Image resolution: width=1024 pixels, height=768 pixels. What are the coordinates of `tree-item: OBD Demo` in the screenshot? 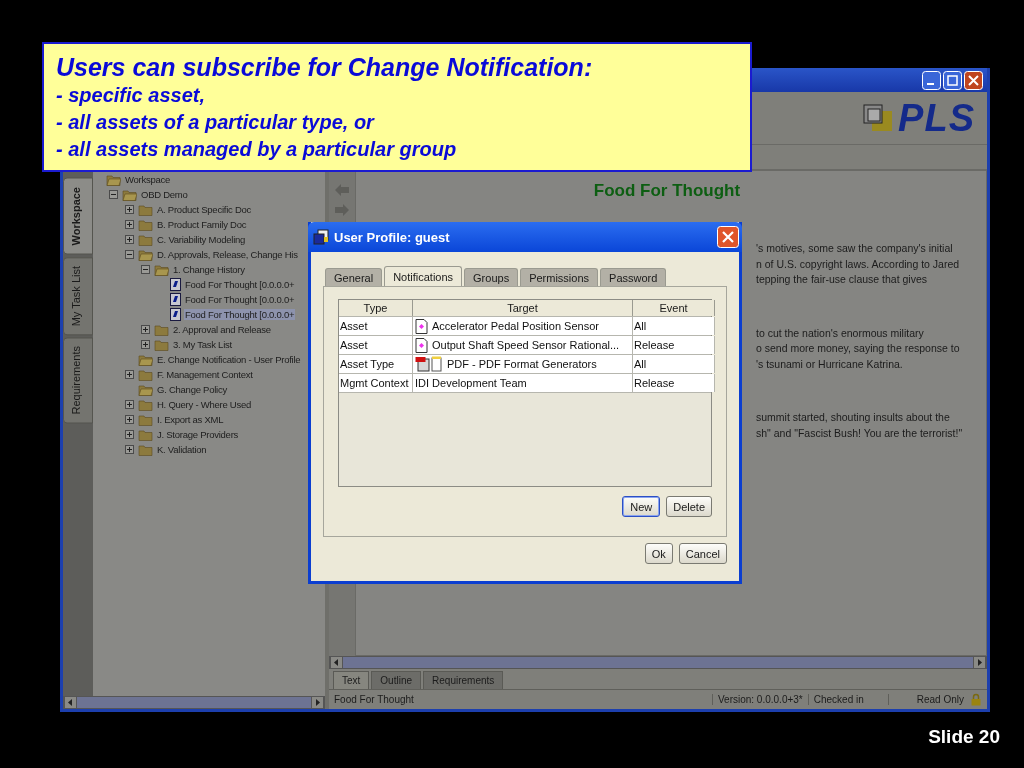 It's located at (164, 194).